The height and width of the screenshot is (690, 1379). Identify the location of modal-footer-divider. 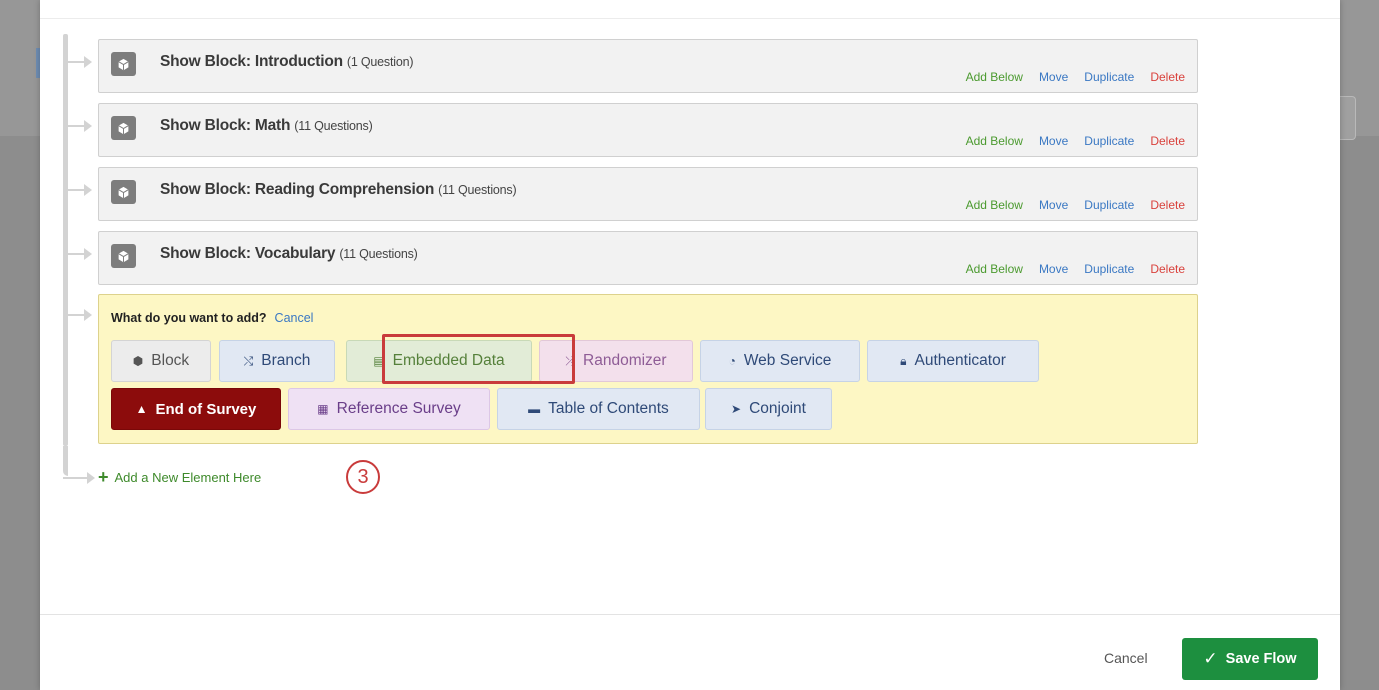
(690, 614).